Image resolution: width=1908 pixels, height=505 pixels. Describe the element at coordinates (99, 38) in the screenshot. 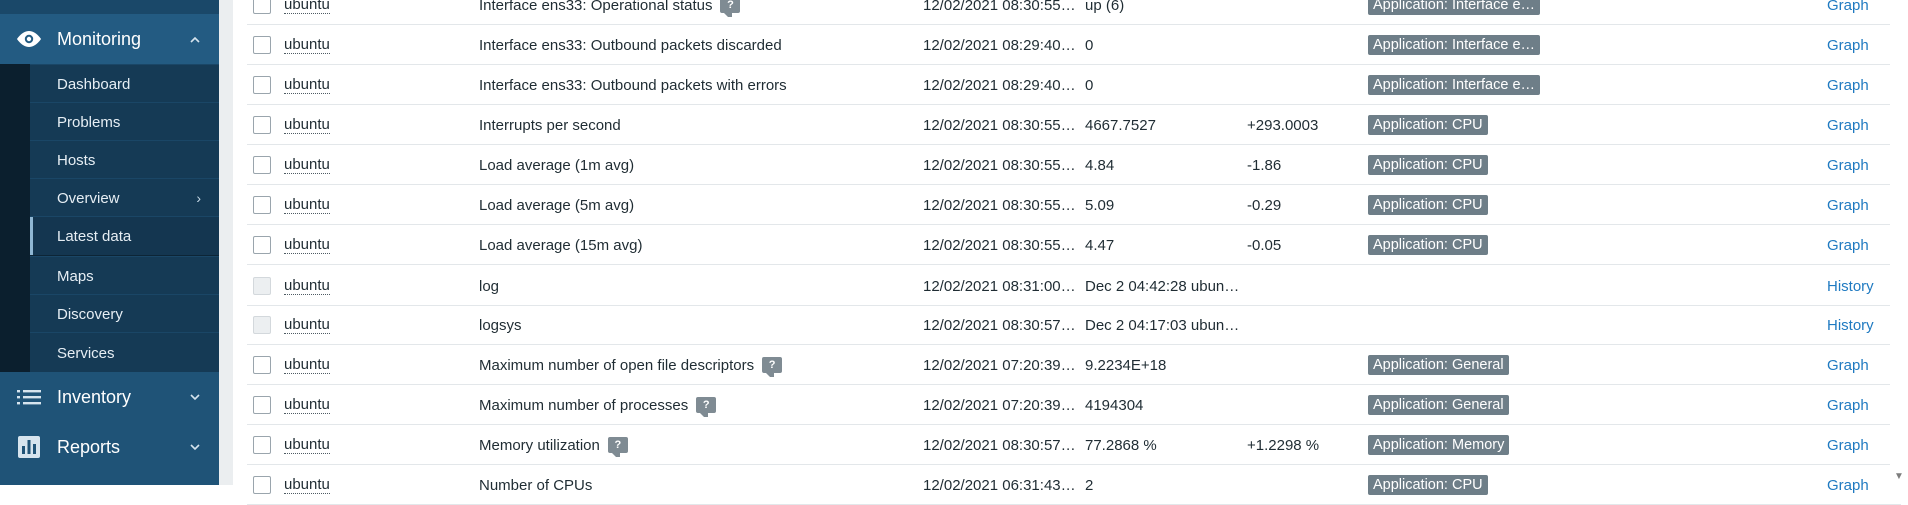

I see `monitoring-label: Monitoring` at that location.